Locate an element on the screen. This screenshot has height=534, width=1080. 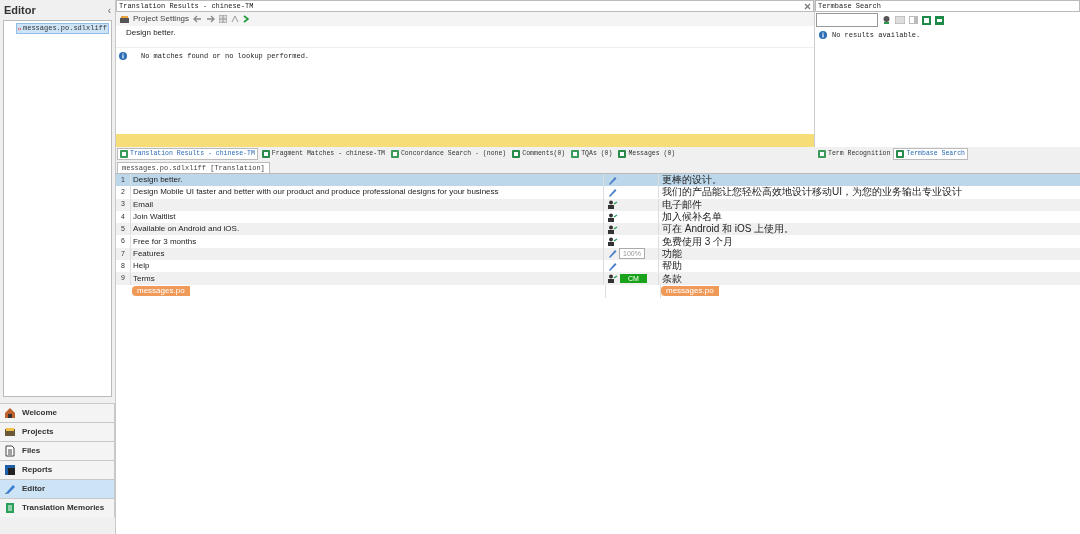
home-icon is located at coordinates (10, 413).